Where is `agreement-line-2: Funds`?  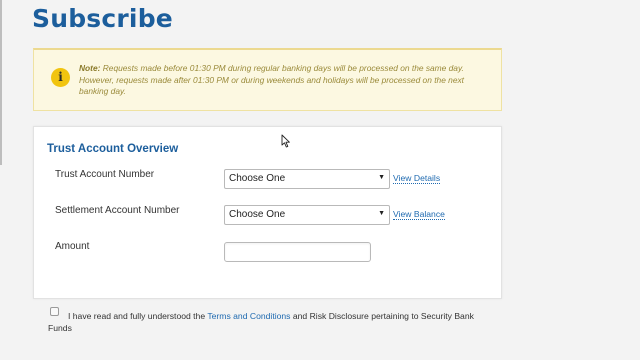 agreement-line-2: Funds is located at coordinates (60, 328).